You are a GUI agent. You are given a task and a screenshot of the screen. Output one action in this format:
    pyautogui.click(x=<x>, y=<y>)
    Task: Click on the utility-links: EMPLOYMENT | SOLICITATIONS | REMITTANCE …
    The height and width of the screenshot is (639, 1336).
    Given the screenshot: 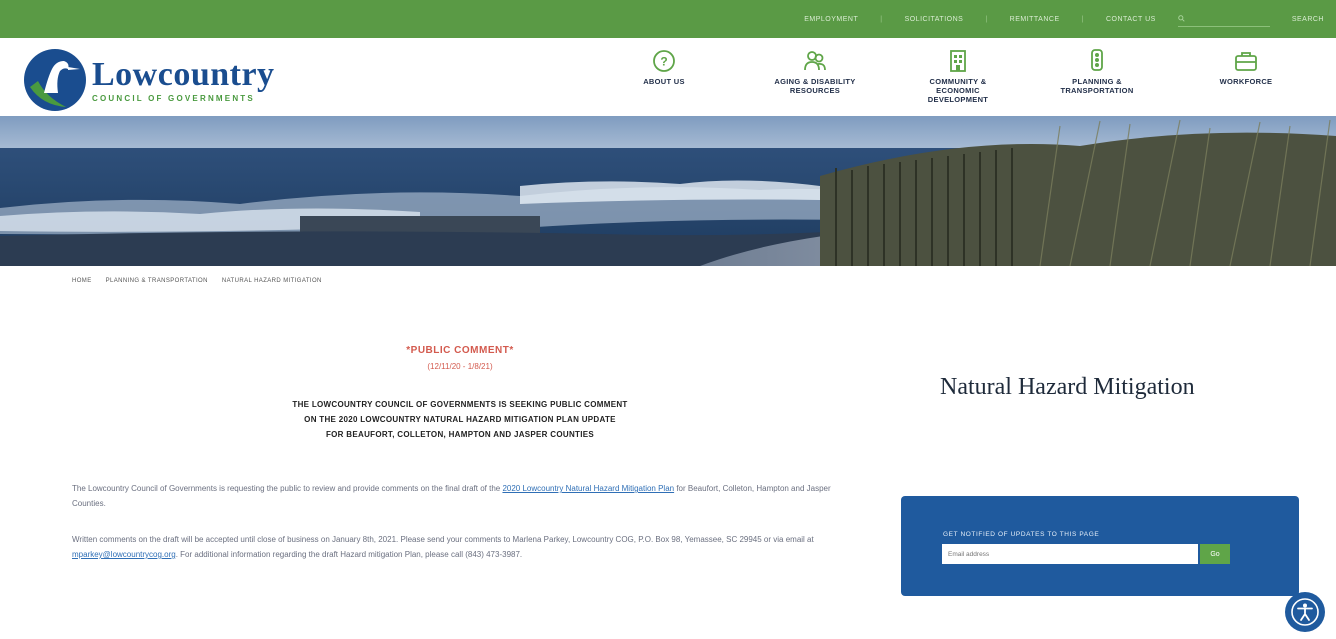 What is the action you would take?
    pyautogui.click(x=1064, y=19)
    